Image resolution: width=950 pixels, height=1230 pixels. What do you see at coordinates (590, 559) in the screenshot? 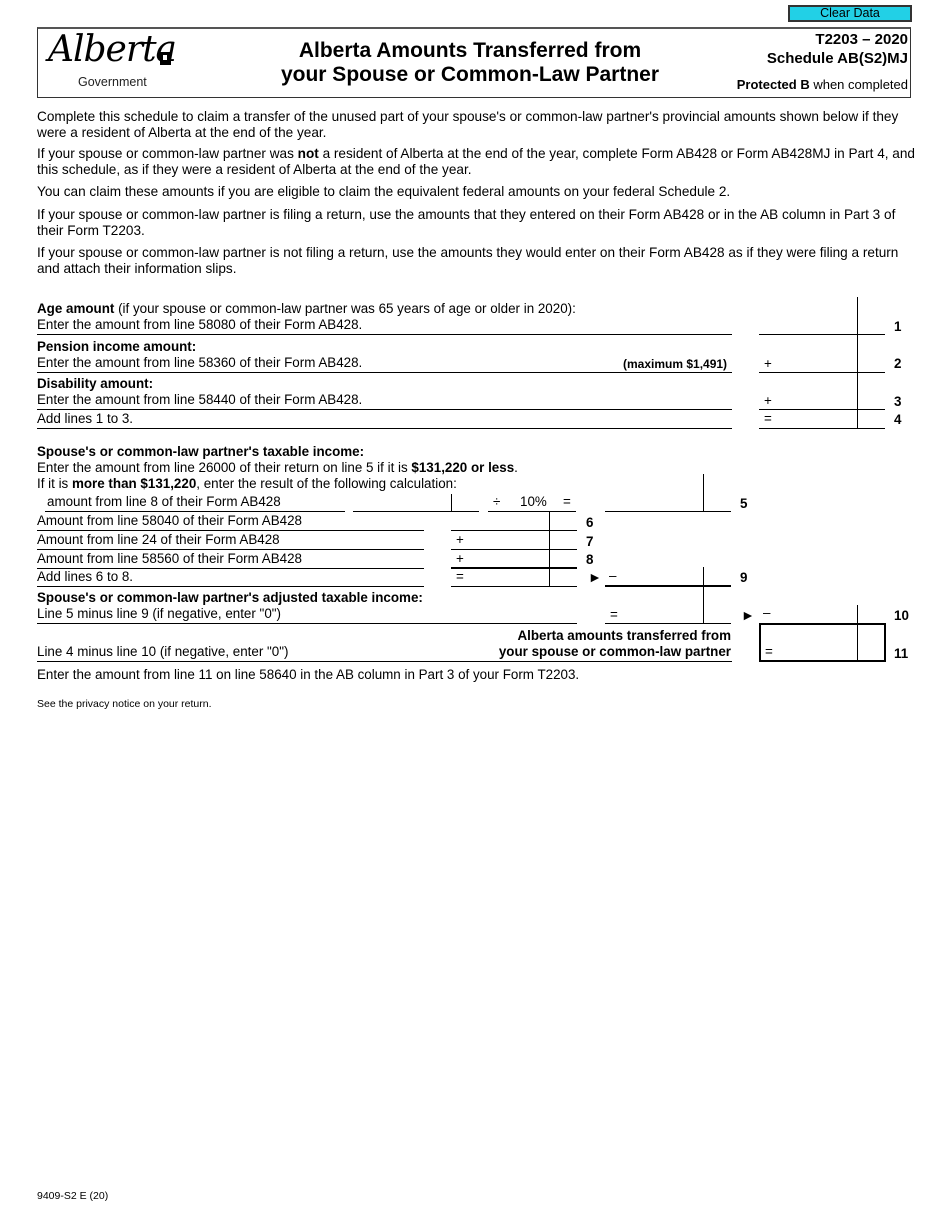
I see `line-8-number: 8` at bounding box center [590, 559].